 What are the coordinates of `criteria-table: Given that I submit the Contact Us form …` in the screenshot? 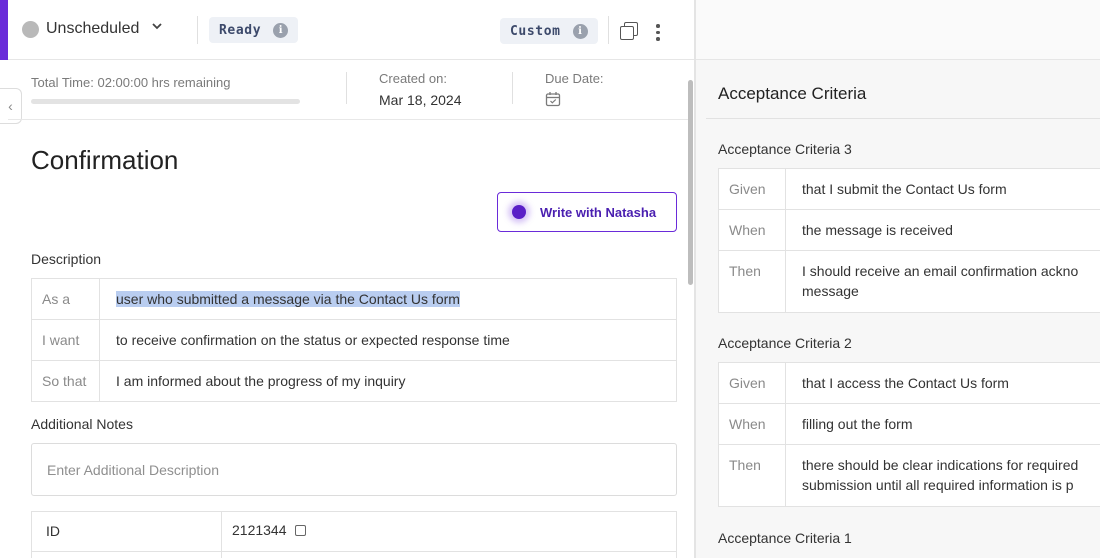 It's located at (909, 240).